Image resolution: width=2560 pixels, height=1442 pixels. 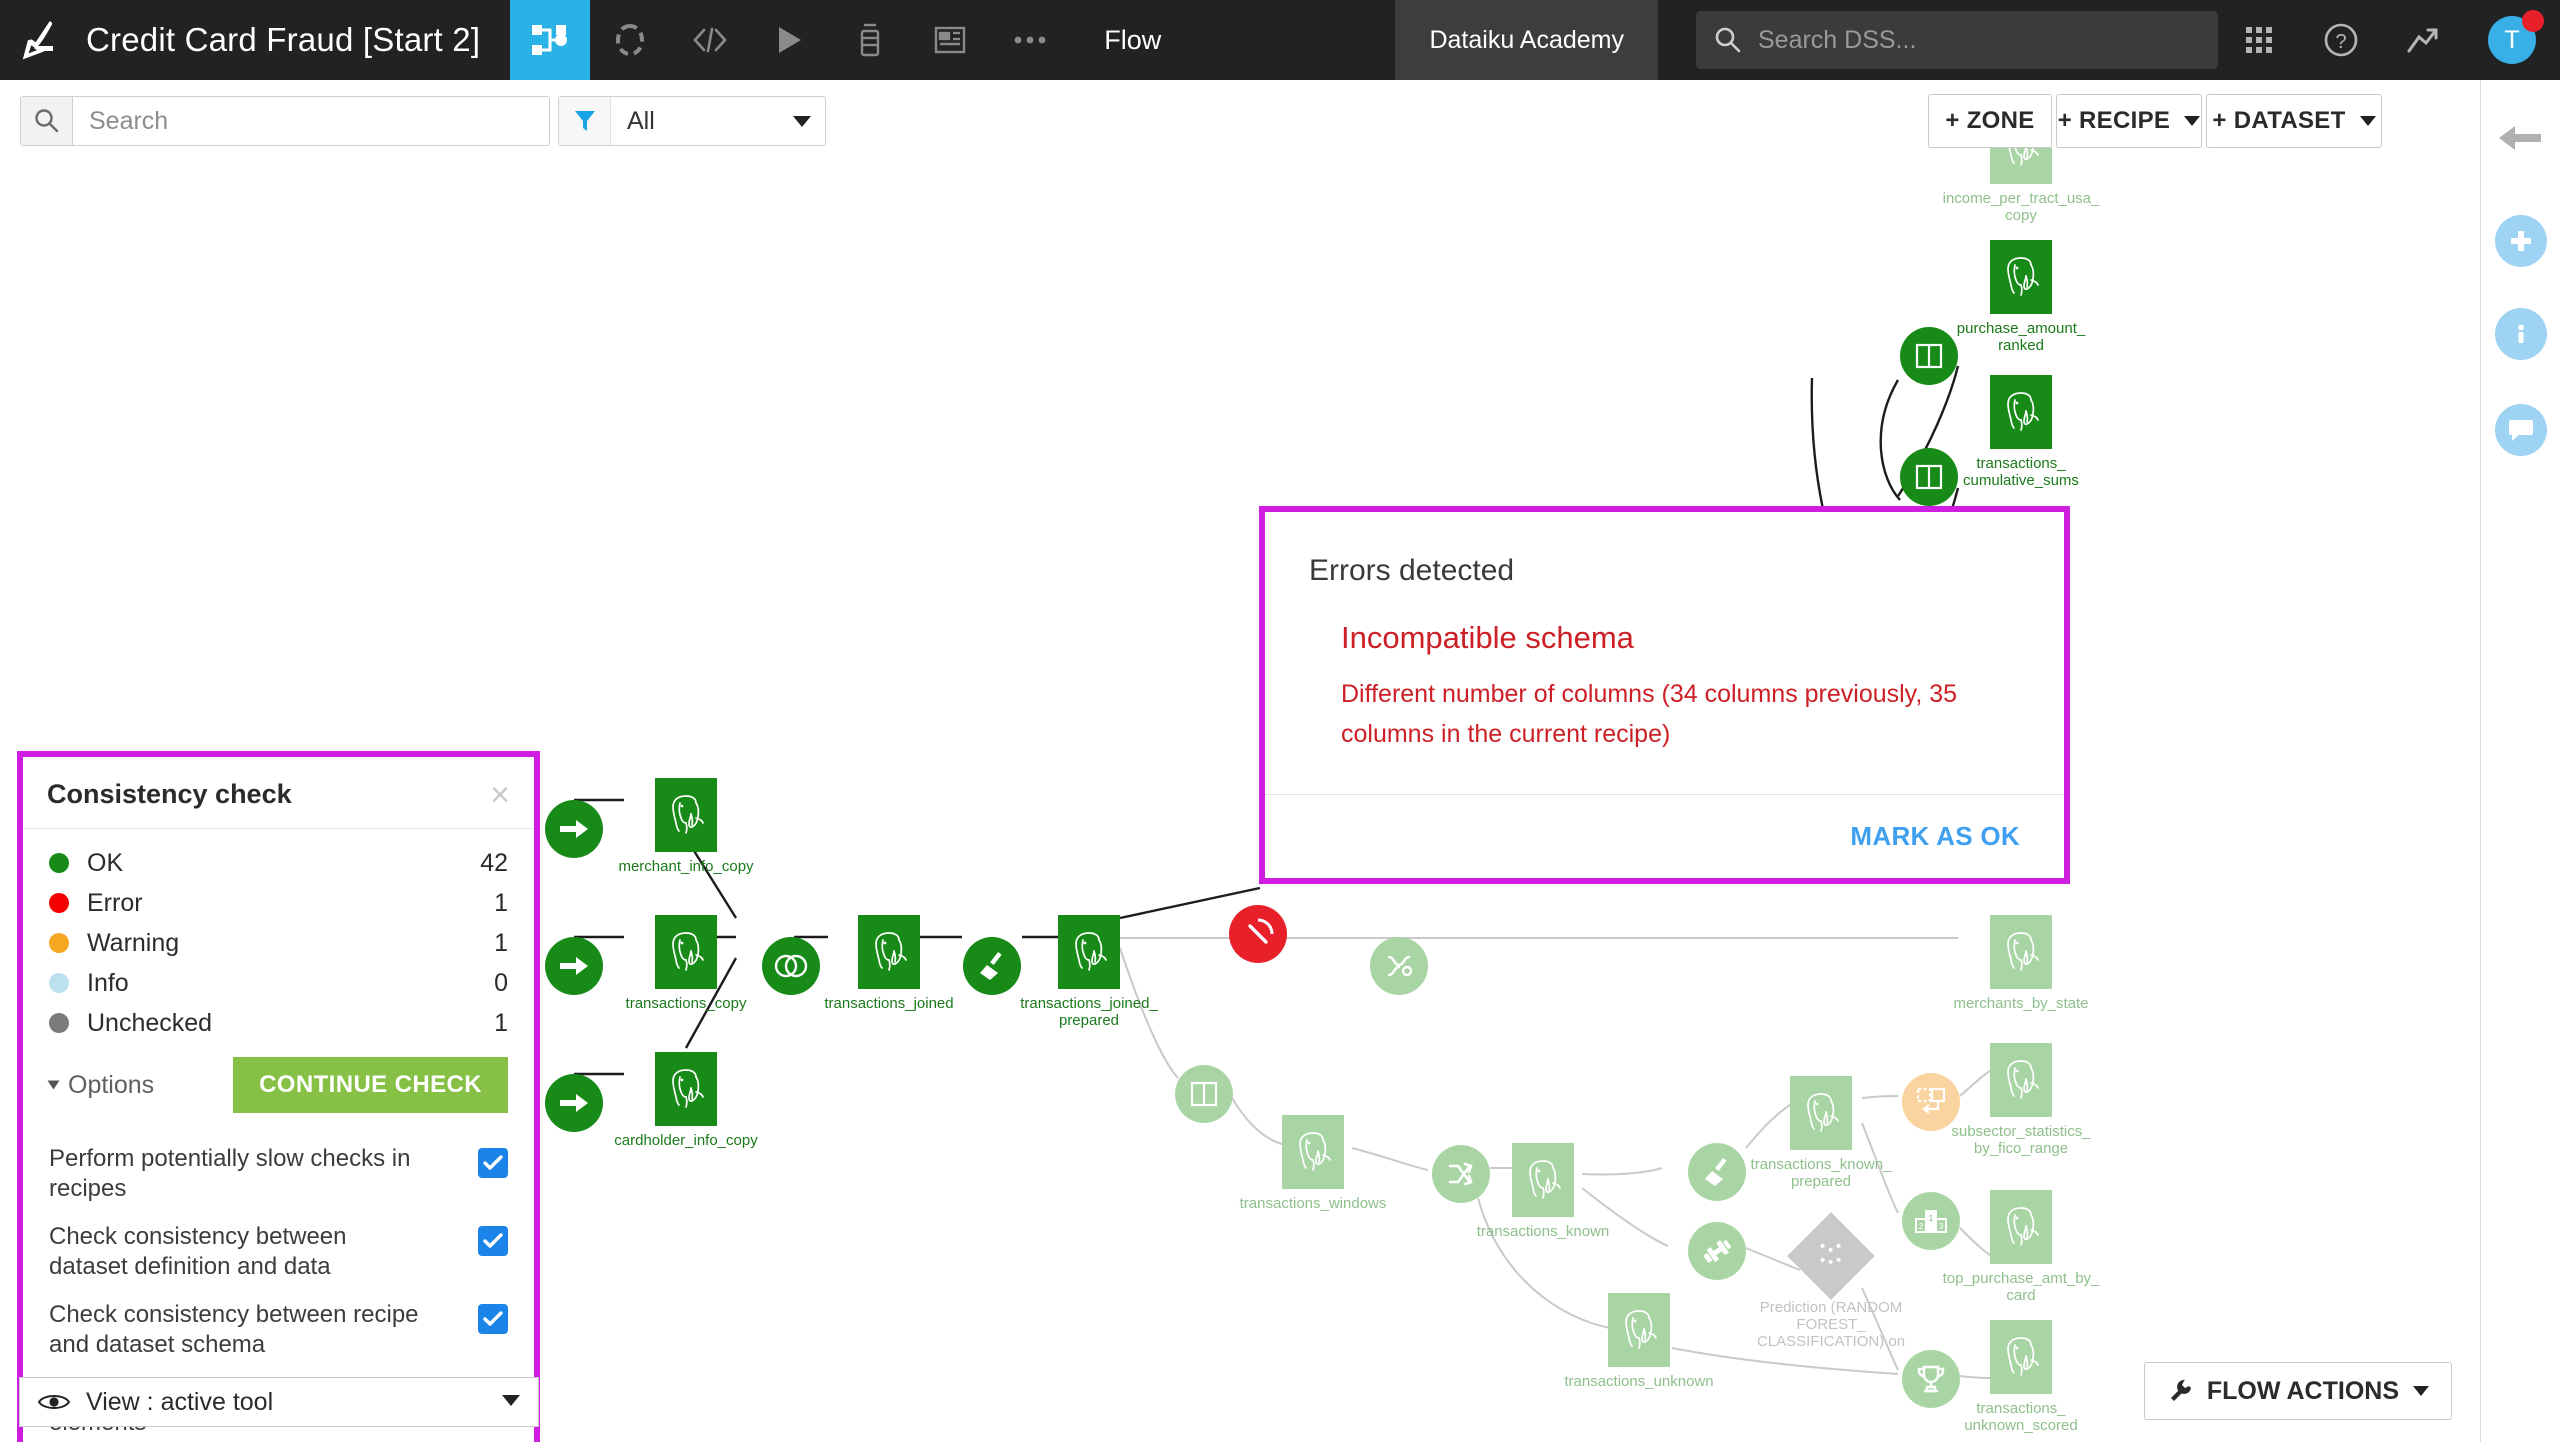 What do you see at coordinates (692, 121) in the screenshot?
I see `flow-filter-dropdown: All` at bounding box center [692, 121].